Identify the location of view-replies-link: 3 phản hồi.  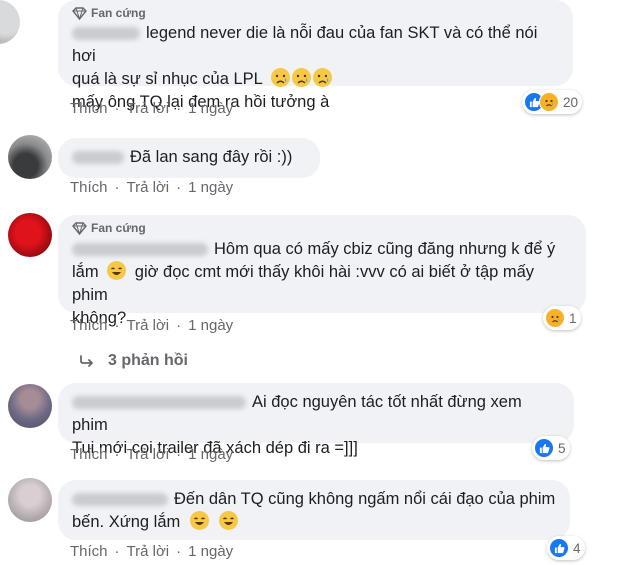
(134, 361).